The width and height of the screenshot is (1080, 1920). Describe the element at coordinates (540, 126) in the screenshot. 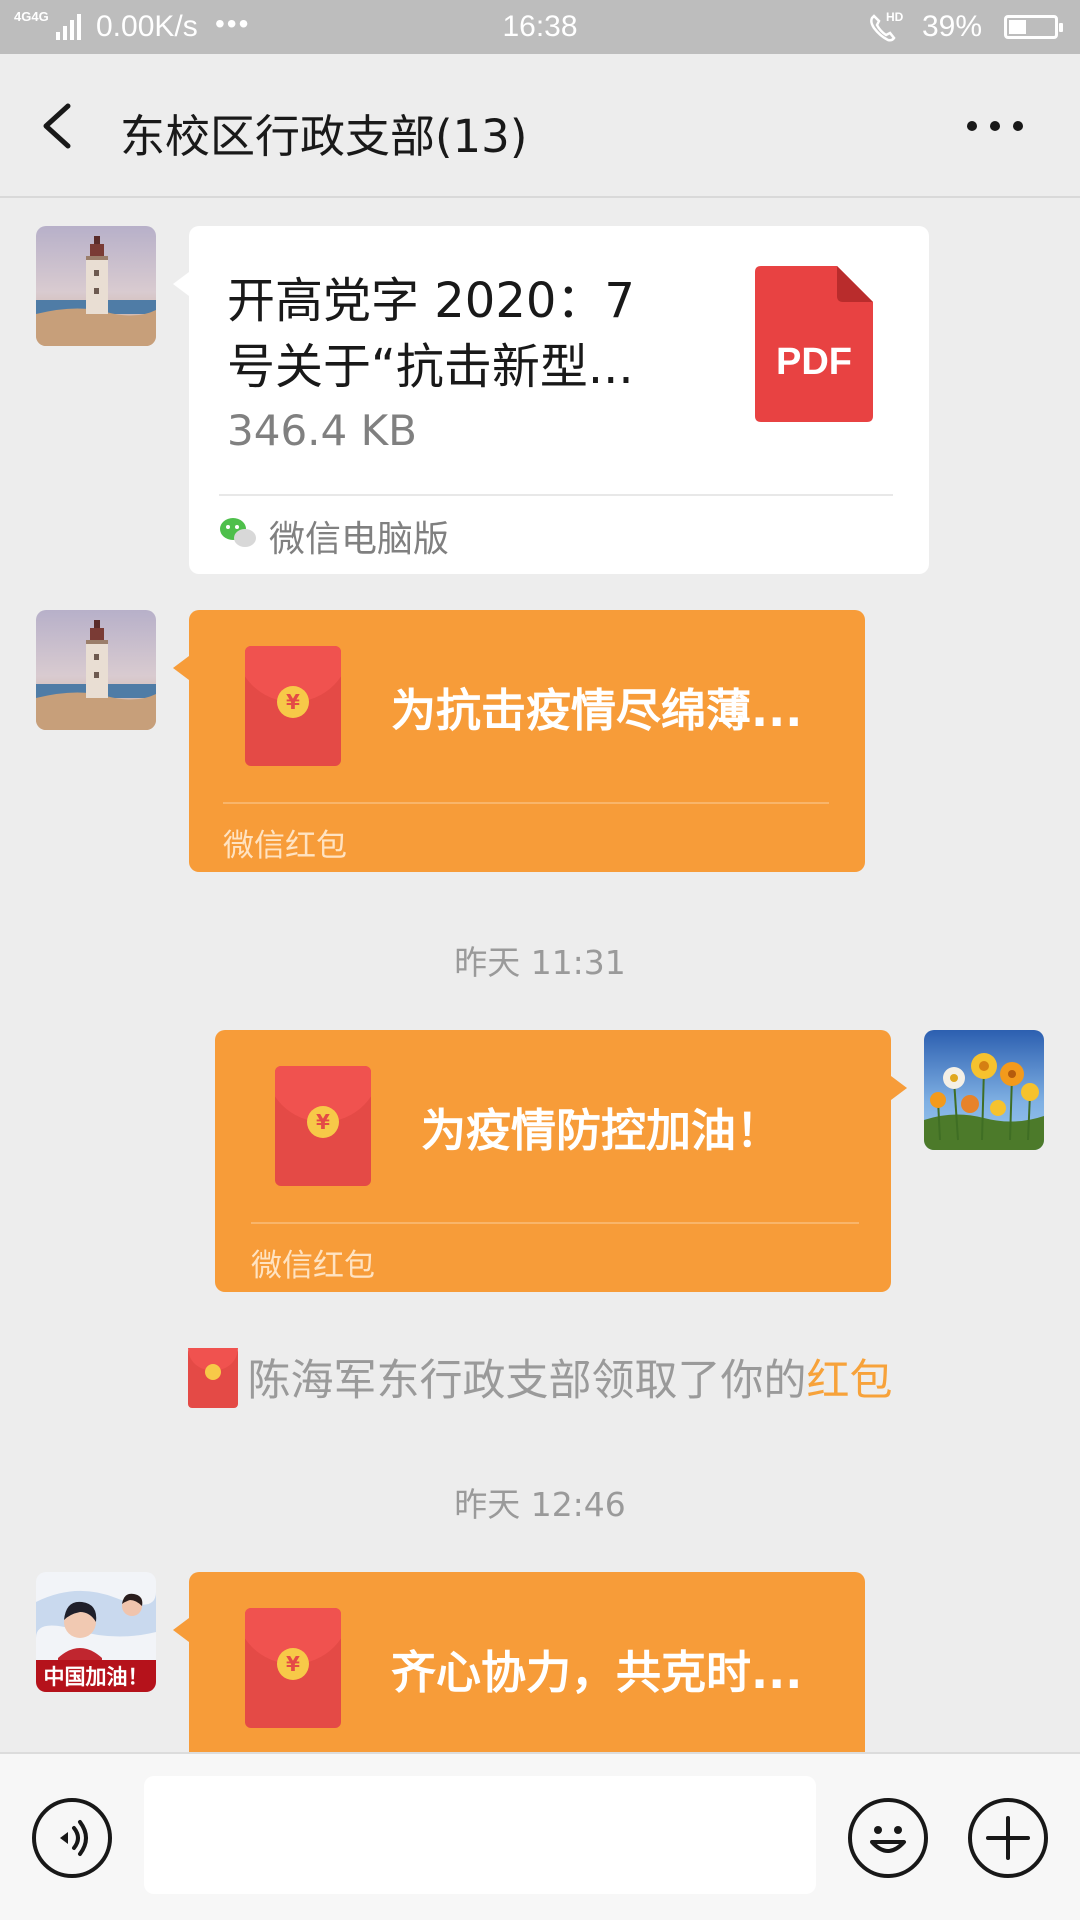

I see `chat-header: 东校区行政支部(13)` at that location.